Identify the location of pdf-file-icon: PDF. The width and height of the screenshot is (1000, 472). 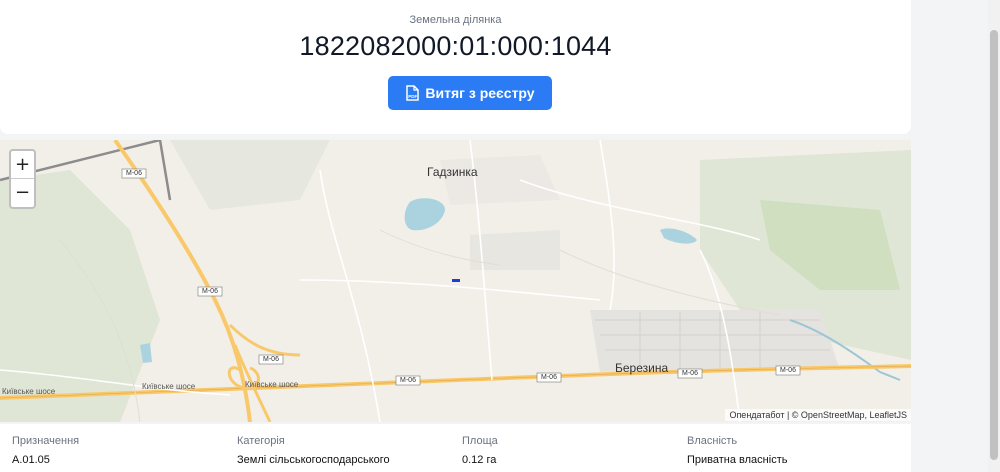
(412, 93).